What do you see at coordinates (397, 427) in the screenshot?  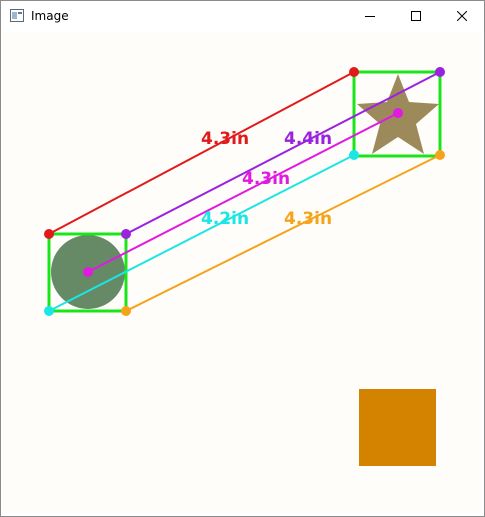 I see `orange-square` at bounding box center [397, 427].